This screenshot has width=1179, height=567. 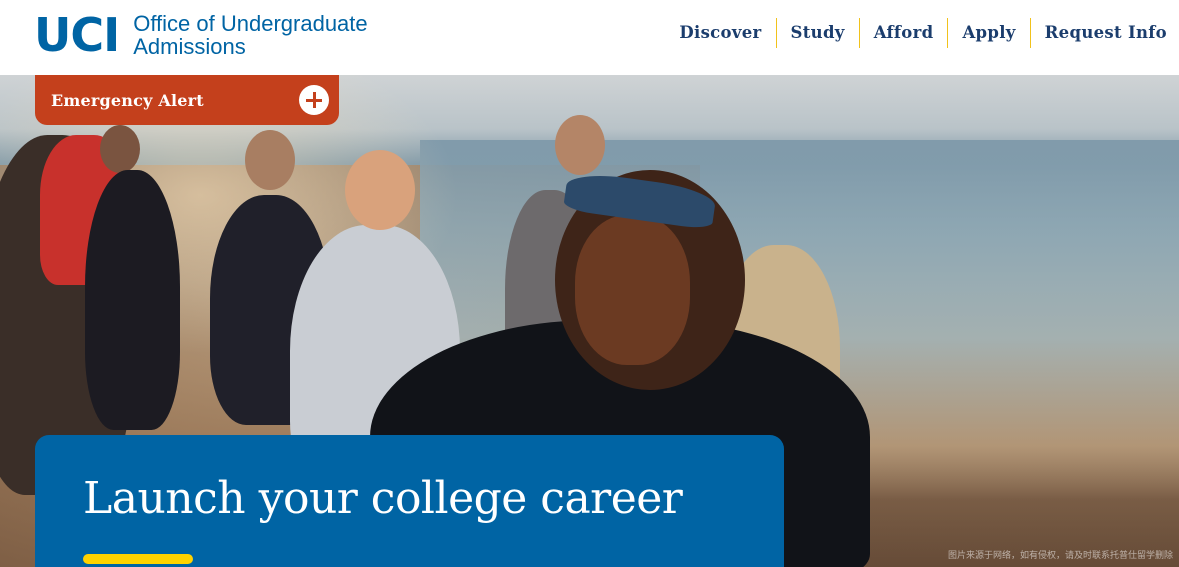 What do you see at coordinates (314, 100) in the screenshot?
I see `plus-circle-icon` at bounding box center [314, 100].